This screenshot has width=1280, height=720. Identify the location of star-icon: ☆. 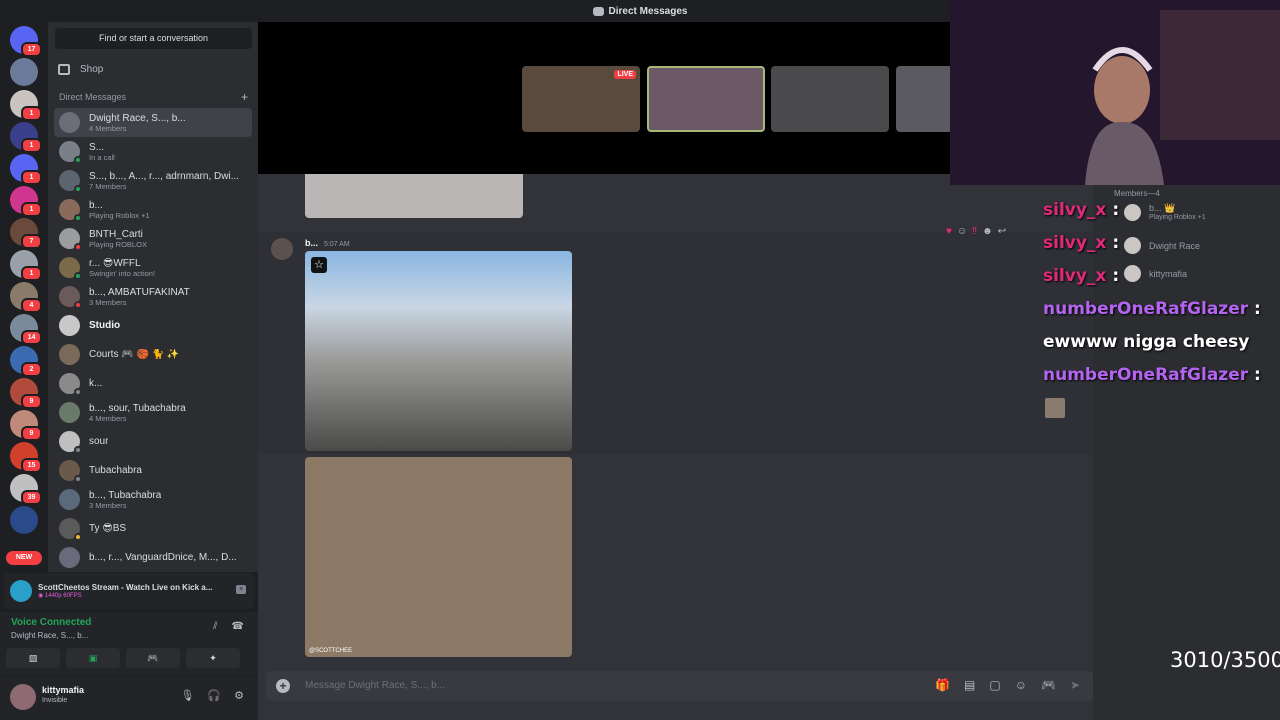
(319, 265).